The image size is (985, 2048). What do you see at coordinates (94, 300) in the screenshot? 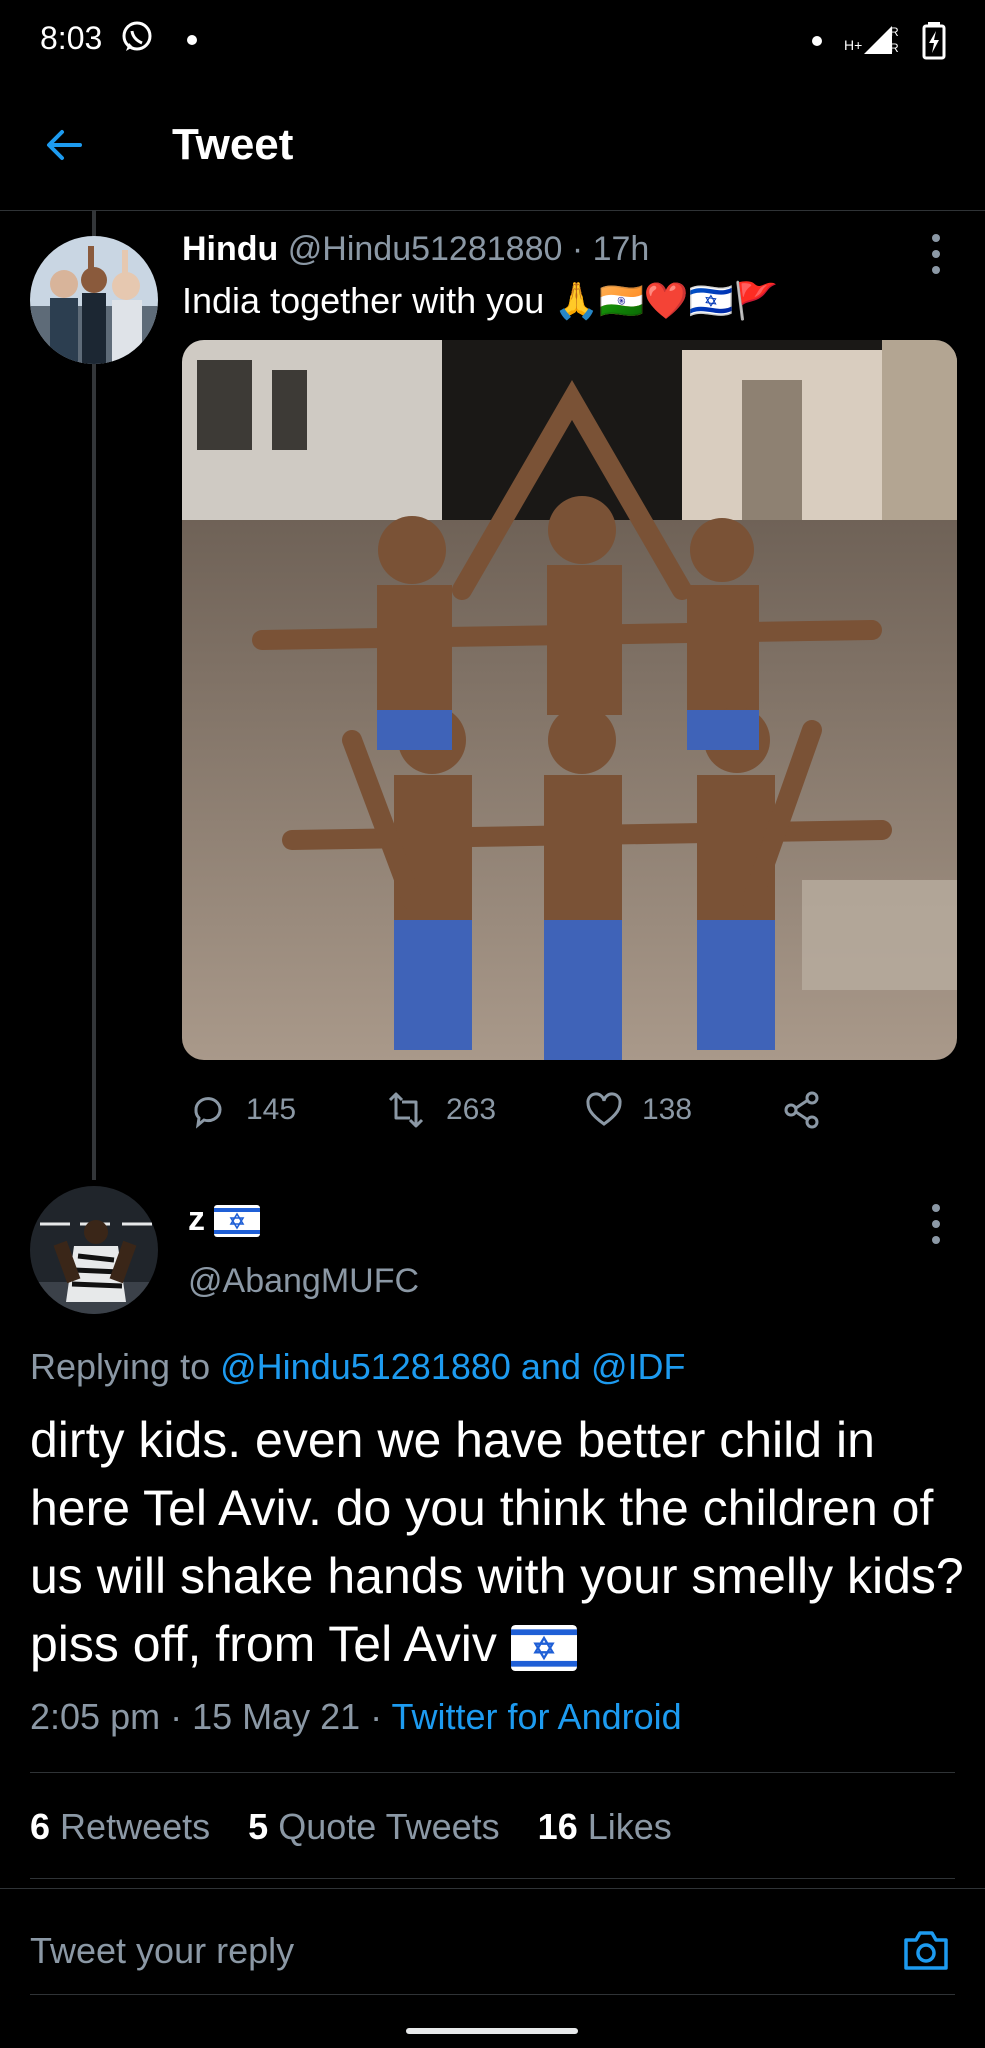
I see `avatar-hindu` at bounding box center [94, 300].